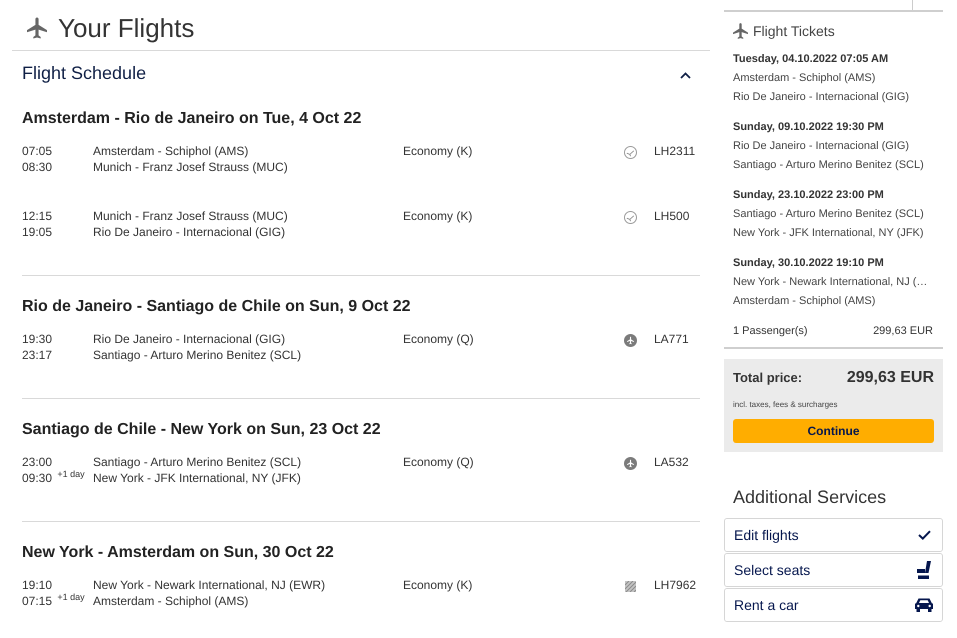  What do you see at coordinates (833, 431) in the screenshot?
I see `continue-button: Continue` at bounding box center [833, 431].